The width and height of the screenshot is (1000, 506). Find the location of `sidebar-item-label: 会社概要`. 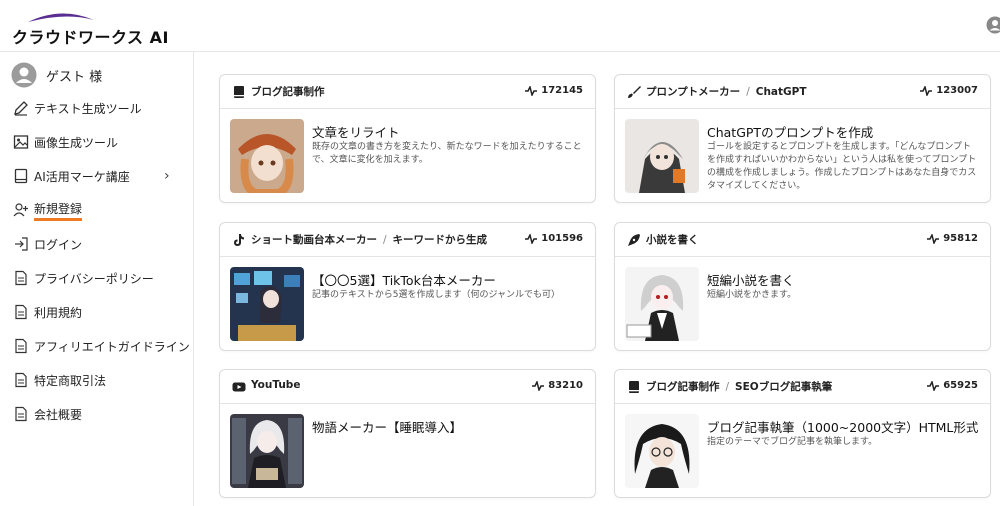

sidebar-item-label: 会社概要 is located at coordinates (58, 414).